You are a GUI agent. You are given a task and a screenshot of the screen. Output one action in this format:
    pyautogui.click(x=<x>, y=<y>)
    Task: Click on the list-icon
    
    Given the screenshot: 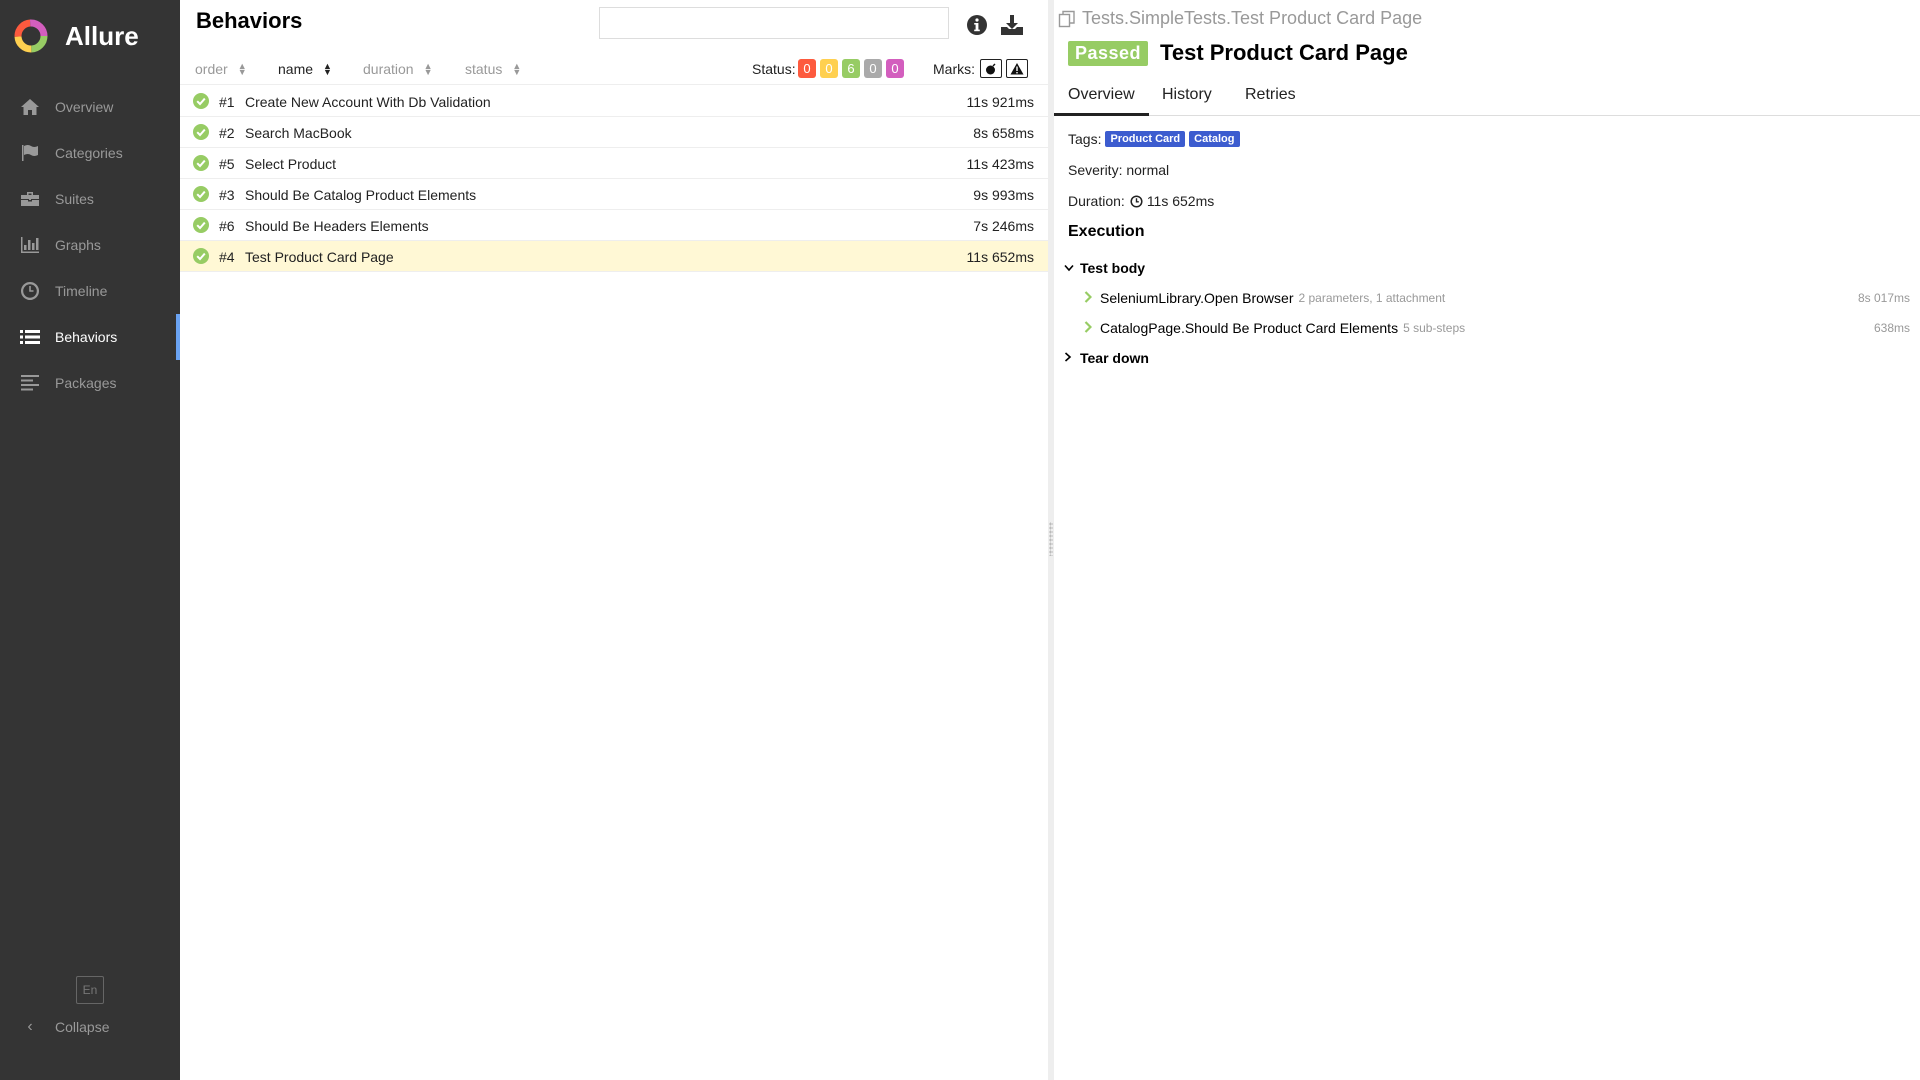 What is the action you would take?
    pyautogui.click(x=30, y=337)
    